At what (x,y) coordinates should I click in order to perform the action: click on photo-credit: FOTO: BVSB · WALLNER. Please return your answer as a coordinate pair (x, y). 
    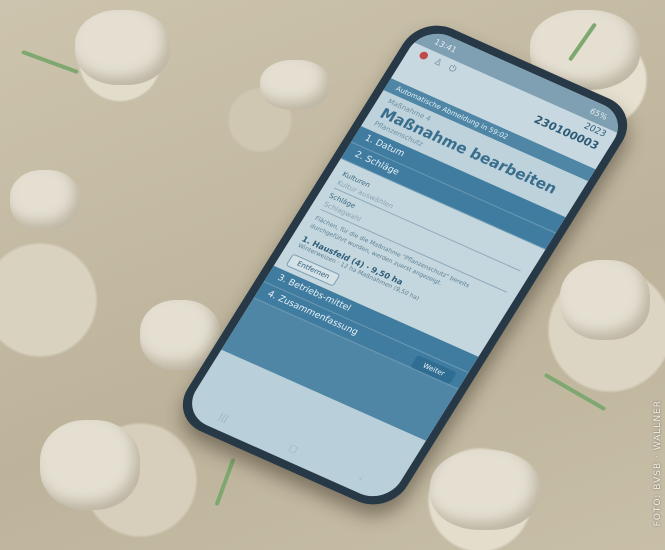
    Looking at the image, I should click on (658, 463).